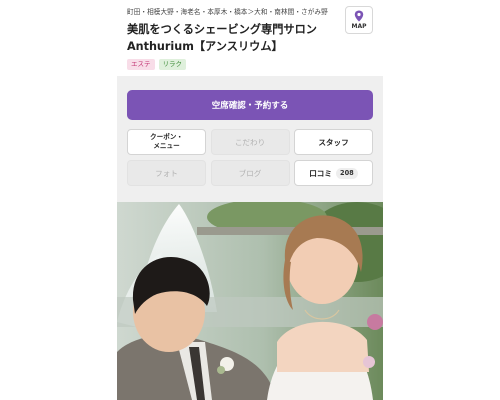 The width and height of the screenshot is (500, 400). I want to click on tab-staff-label: スタッフ, so click(333, 142).